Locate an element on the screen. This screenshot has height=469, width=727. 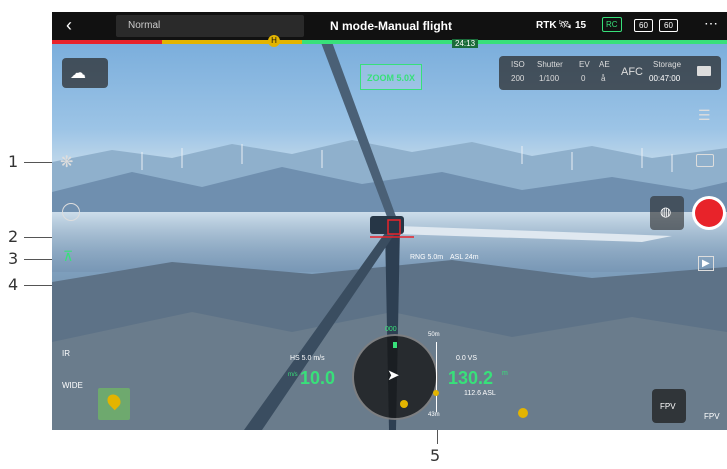
signal-timeline-bar: H 24:13 is located at coordinates (389, 41).